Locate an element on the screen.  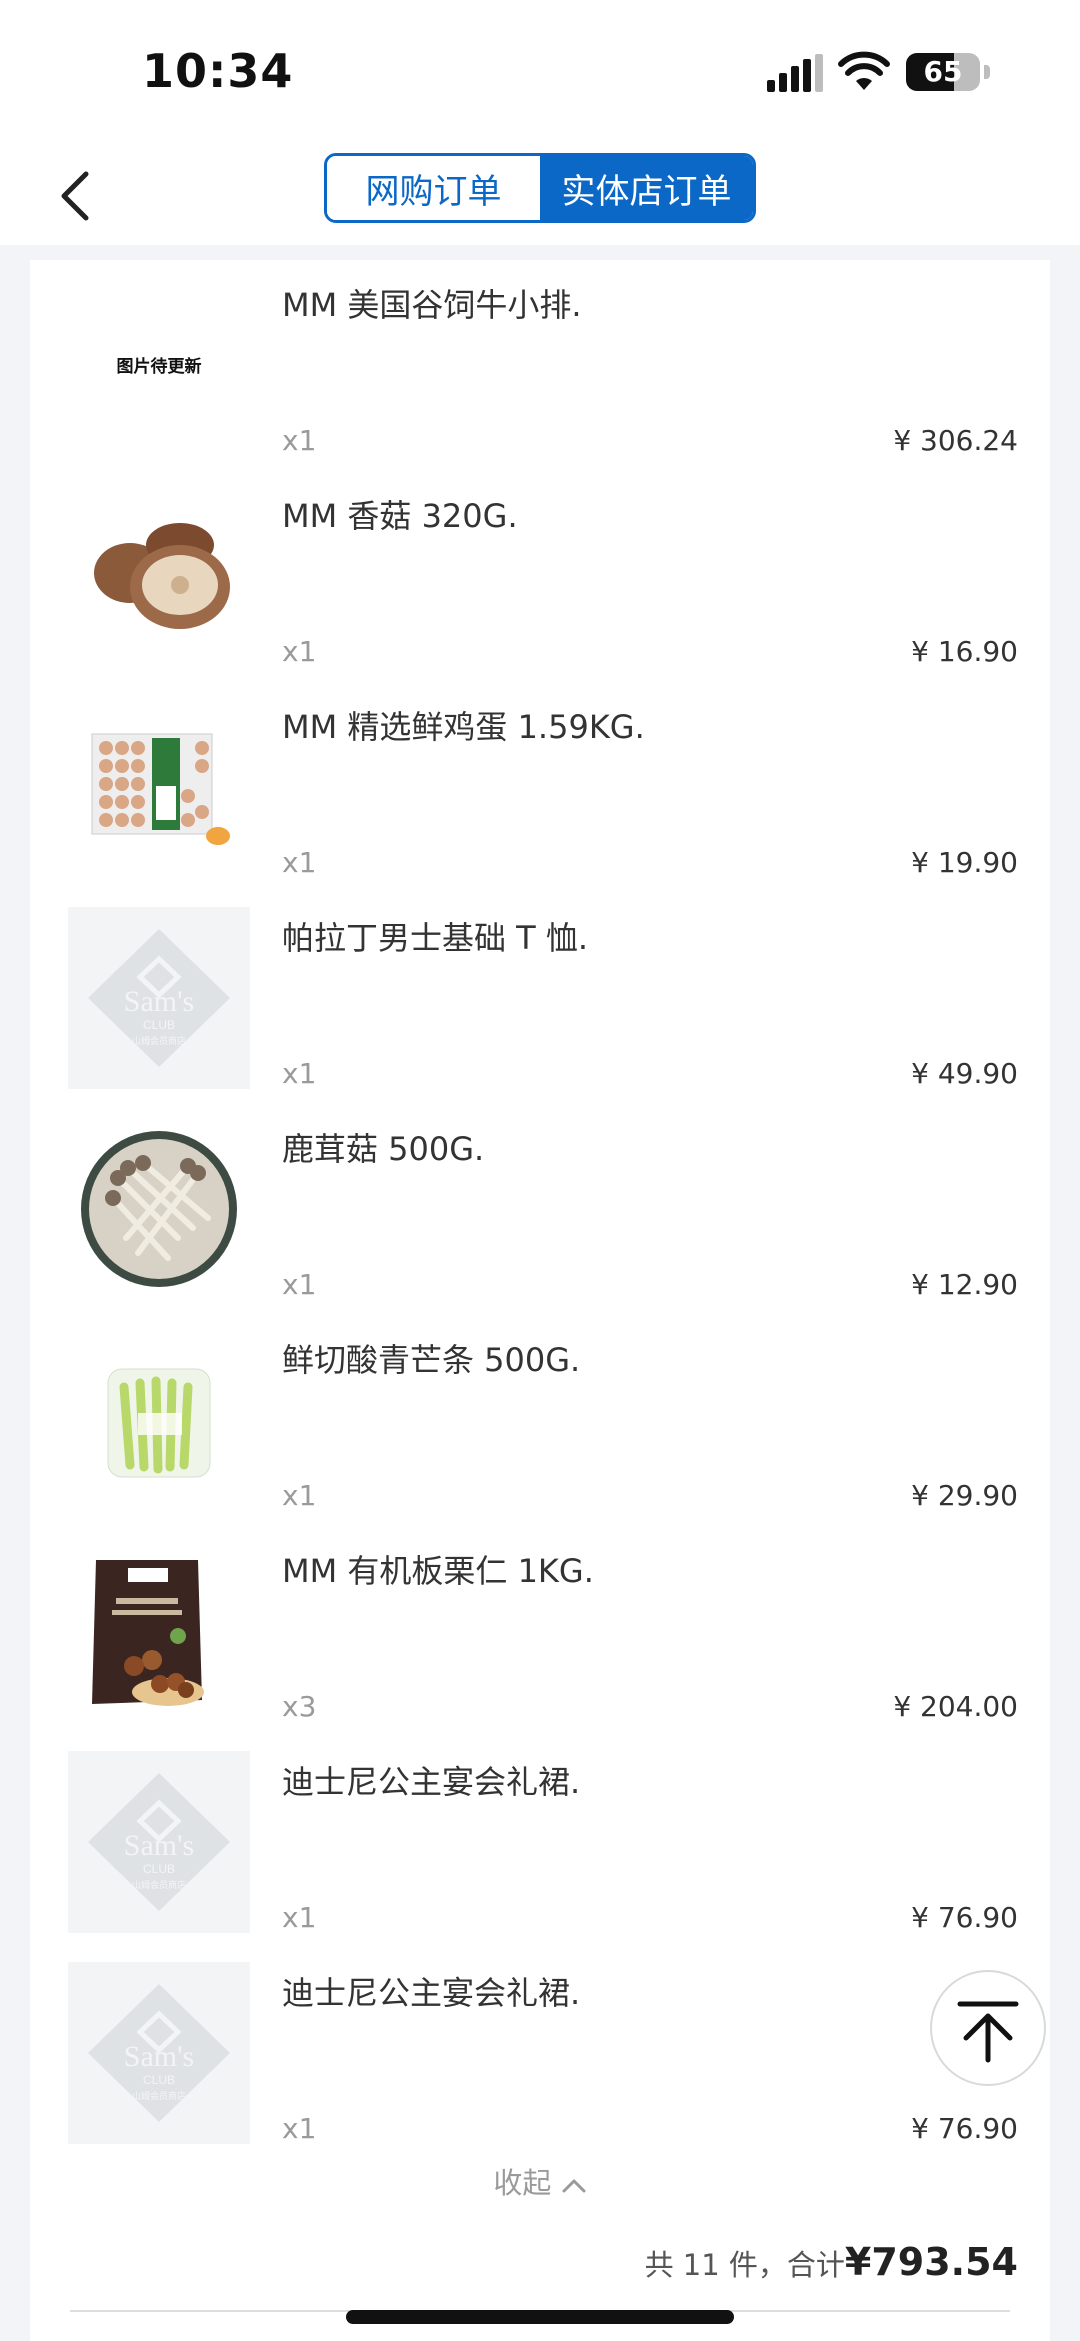
product-name: MM 有机板栗仁 1KG. is located at coordinates (438, 1571).